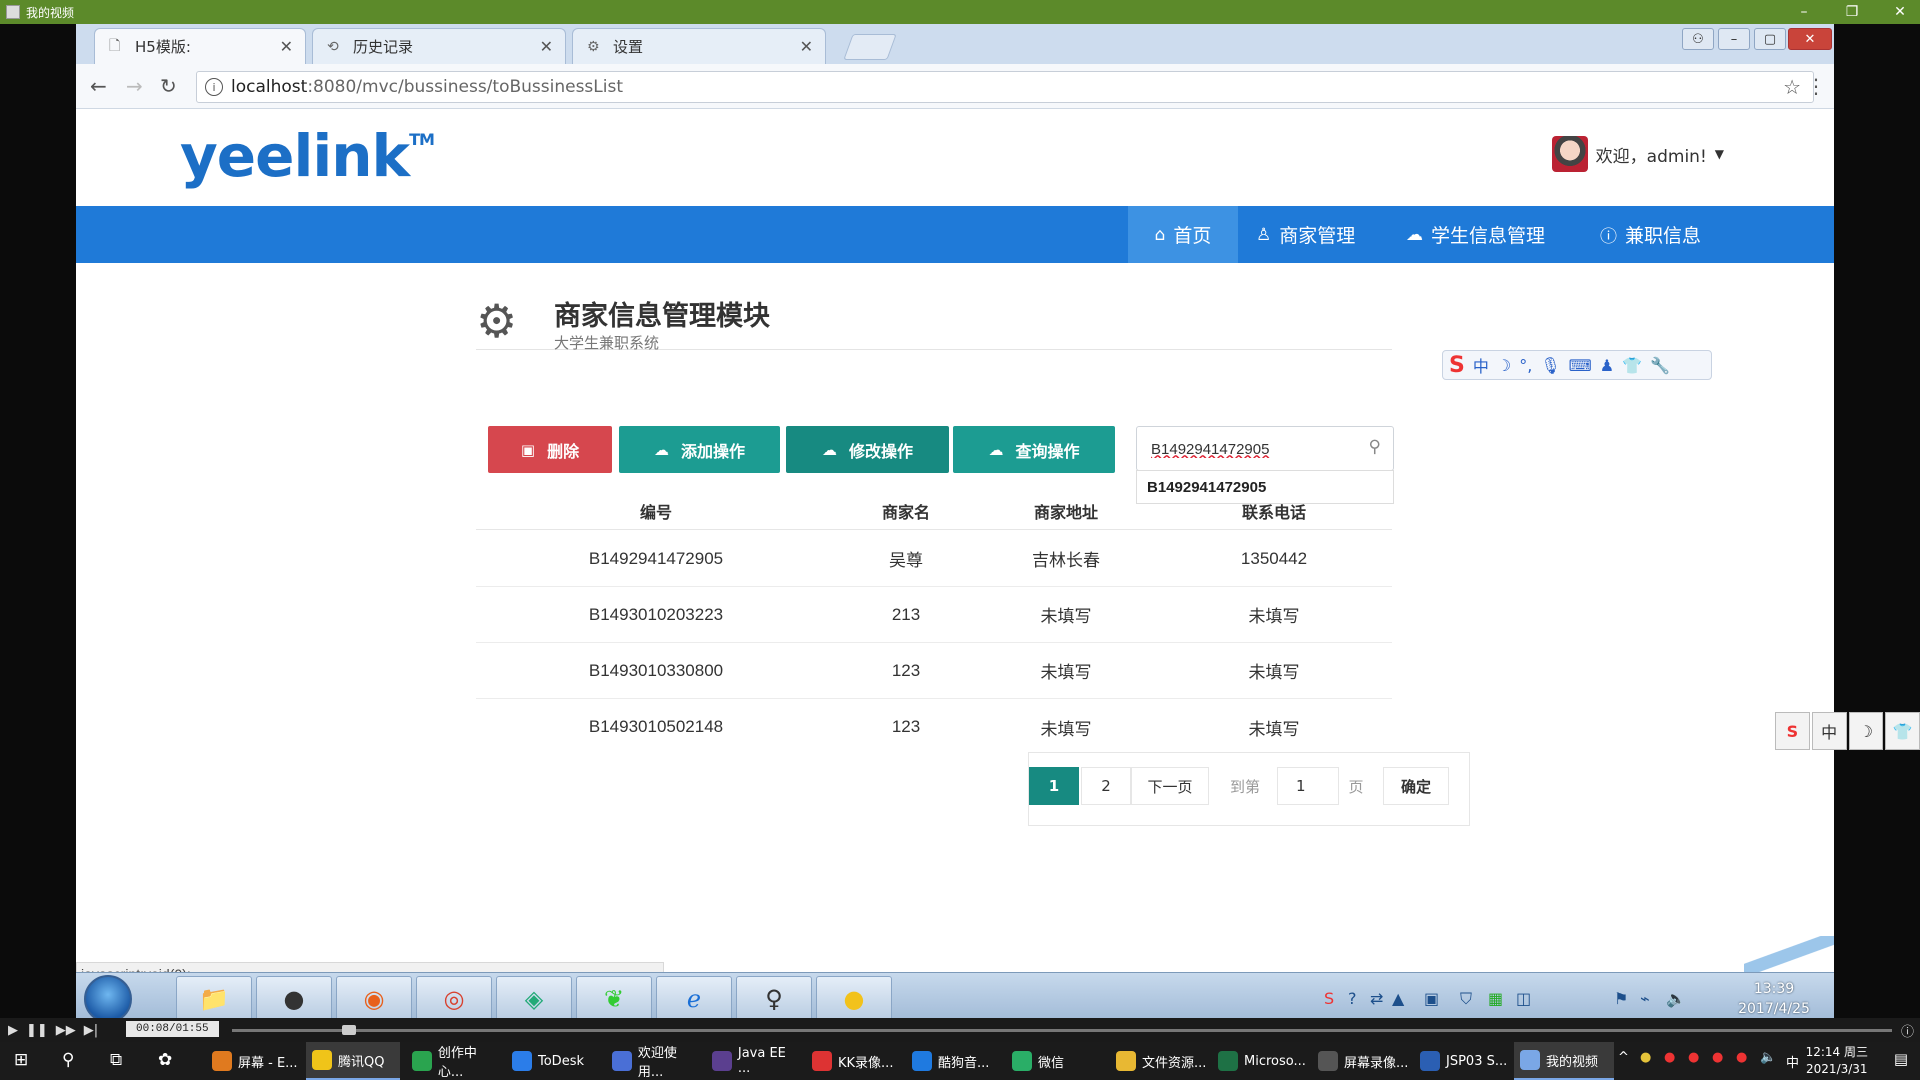 This screenshot has width=1920, height=1080. I want to click on bookmark-star-icon: ☆, so click(1792, 87).